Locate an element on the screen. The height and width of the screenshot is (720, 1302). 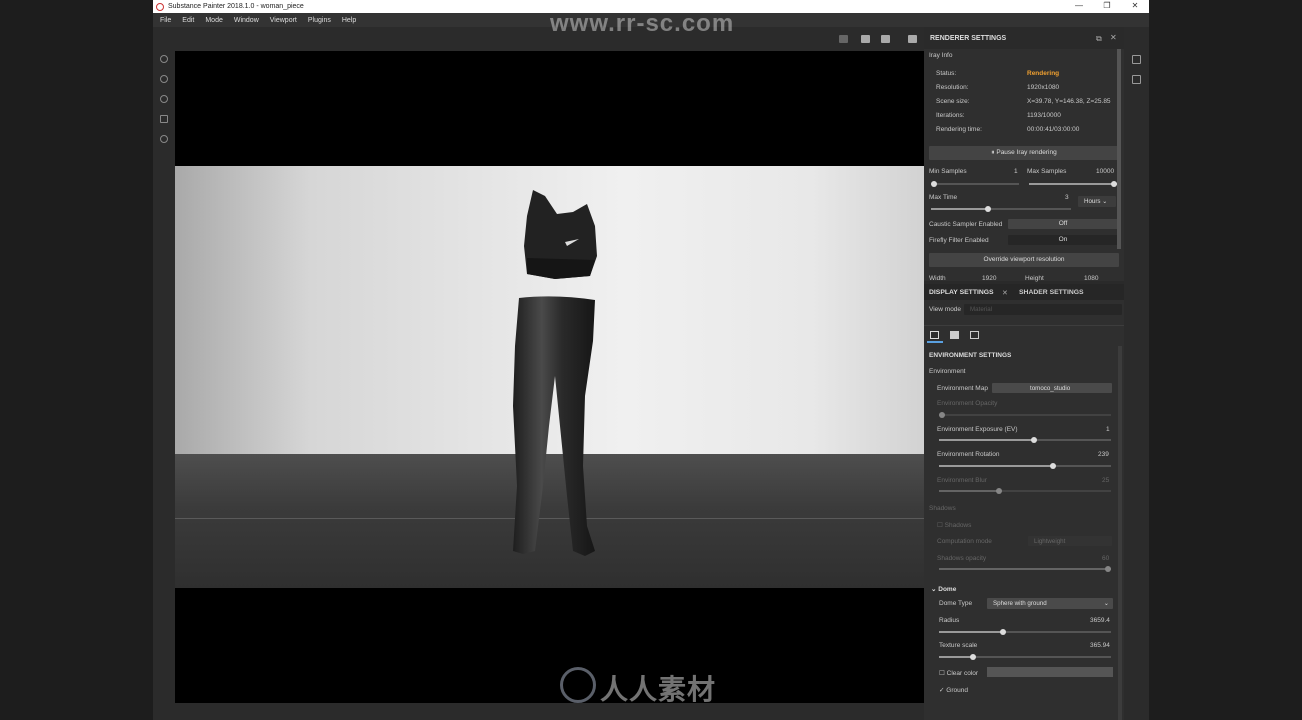
status-label: Status: is located at coordinates (946, 73).